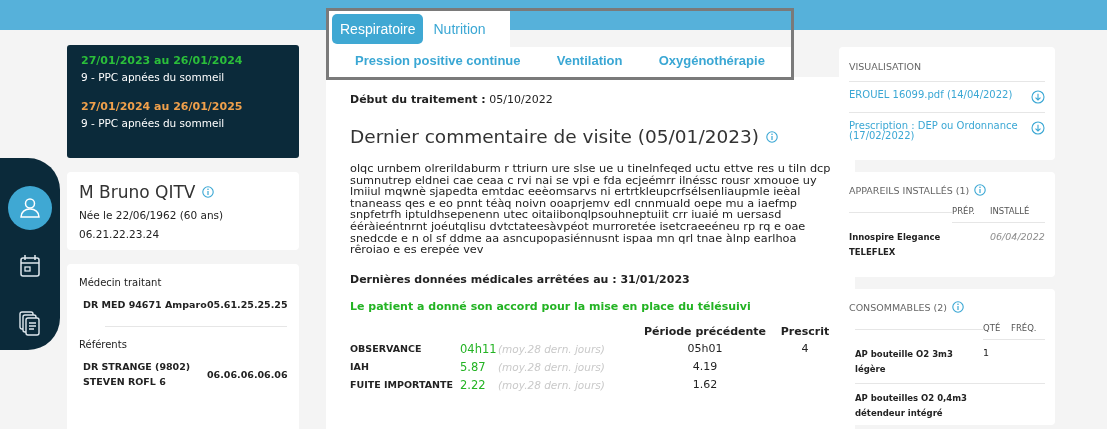  Describe the element at coordinates (931, 95) in the screenshot. I see `document-link: EROUEL 16099.pdf (14/04/2022)` at that location.